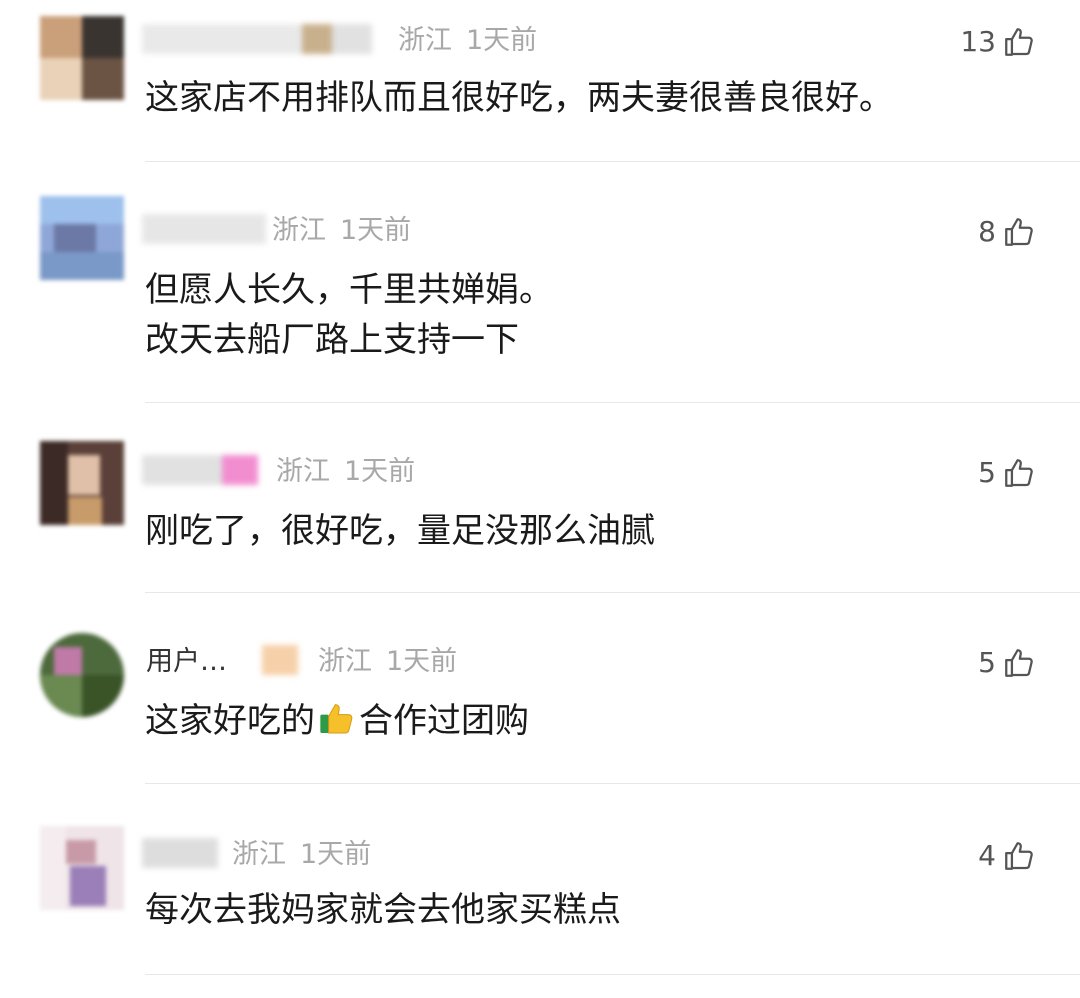  I want to click on comment-text-line: 改天去船厂路上支持一下, so click(332, 340).